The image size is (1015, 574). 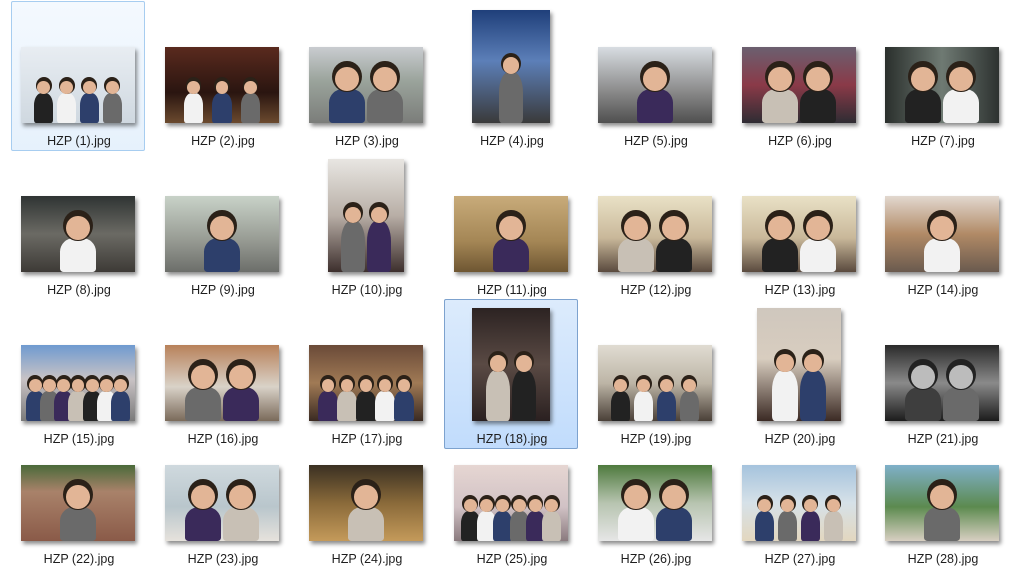 I want to click on file-item: HZP (14).jpg, so click(x=942, y=225).